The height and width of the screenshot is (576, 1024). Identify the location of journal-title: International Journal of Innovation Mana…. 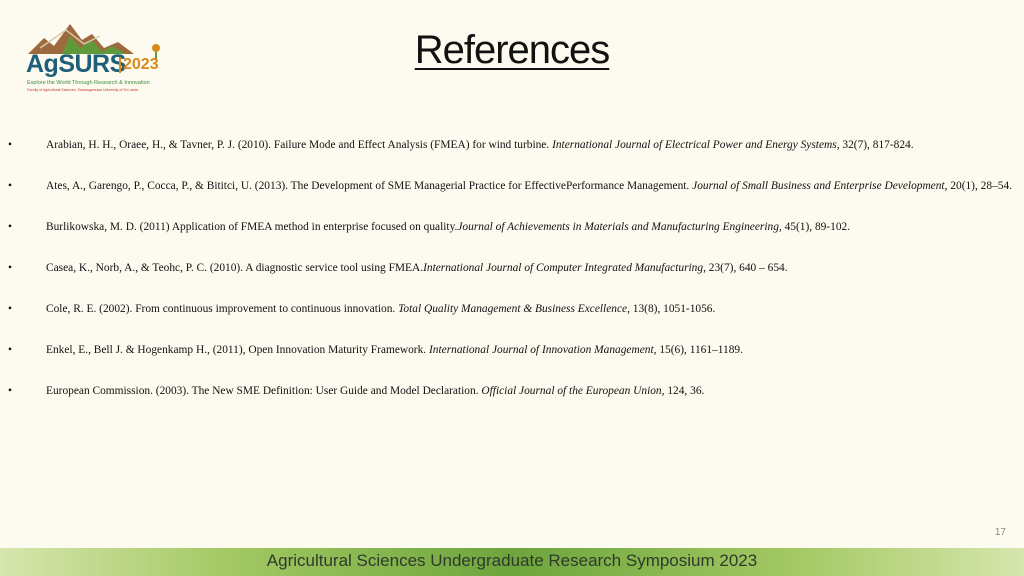
(541, 350).